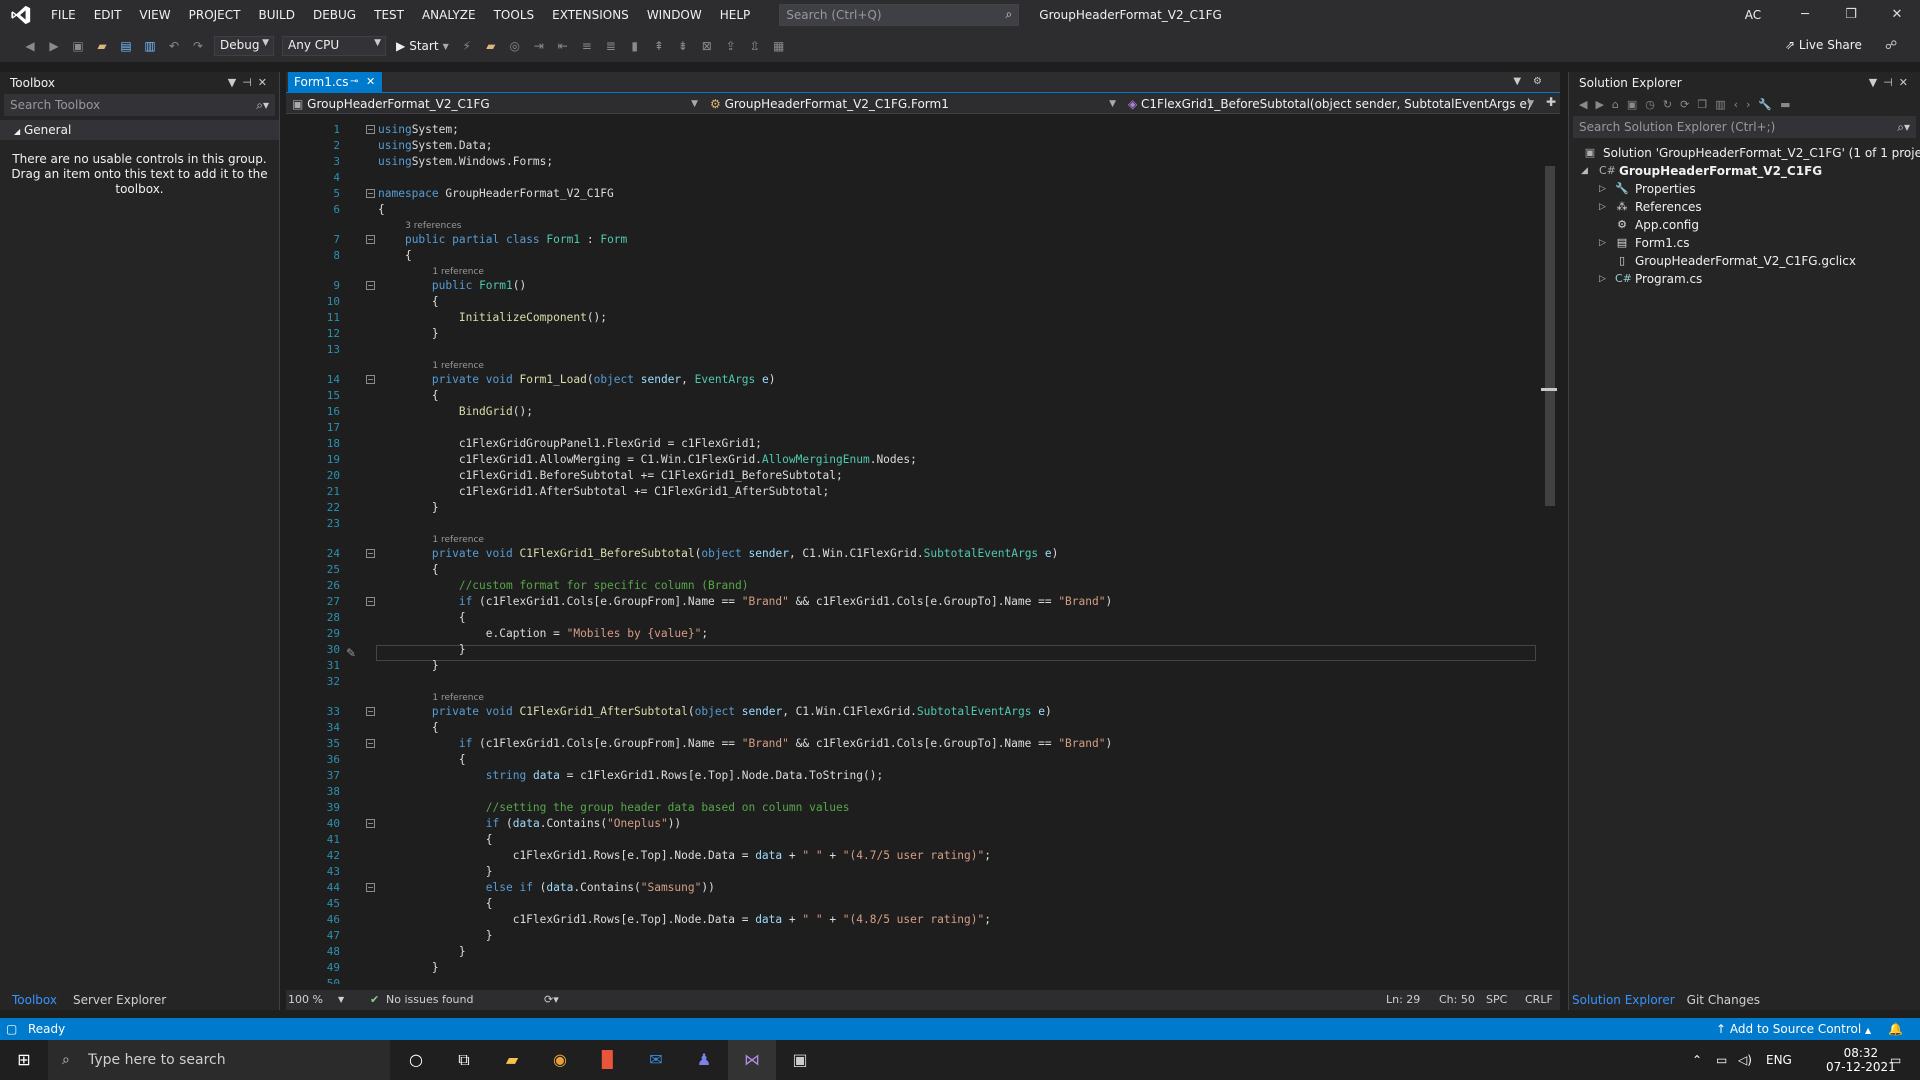 The width and height of the screenshot is (1920, 1080). Describe the element at coordinates (78, 46) in the screenshot. I see `new-project-icon: ▣` at that location.